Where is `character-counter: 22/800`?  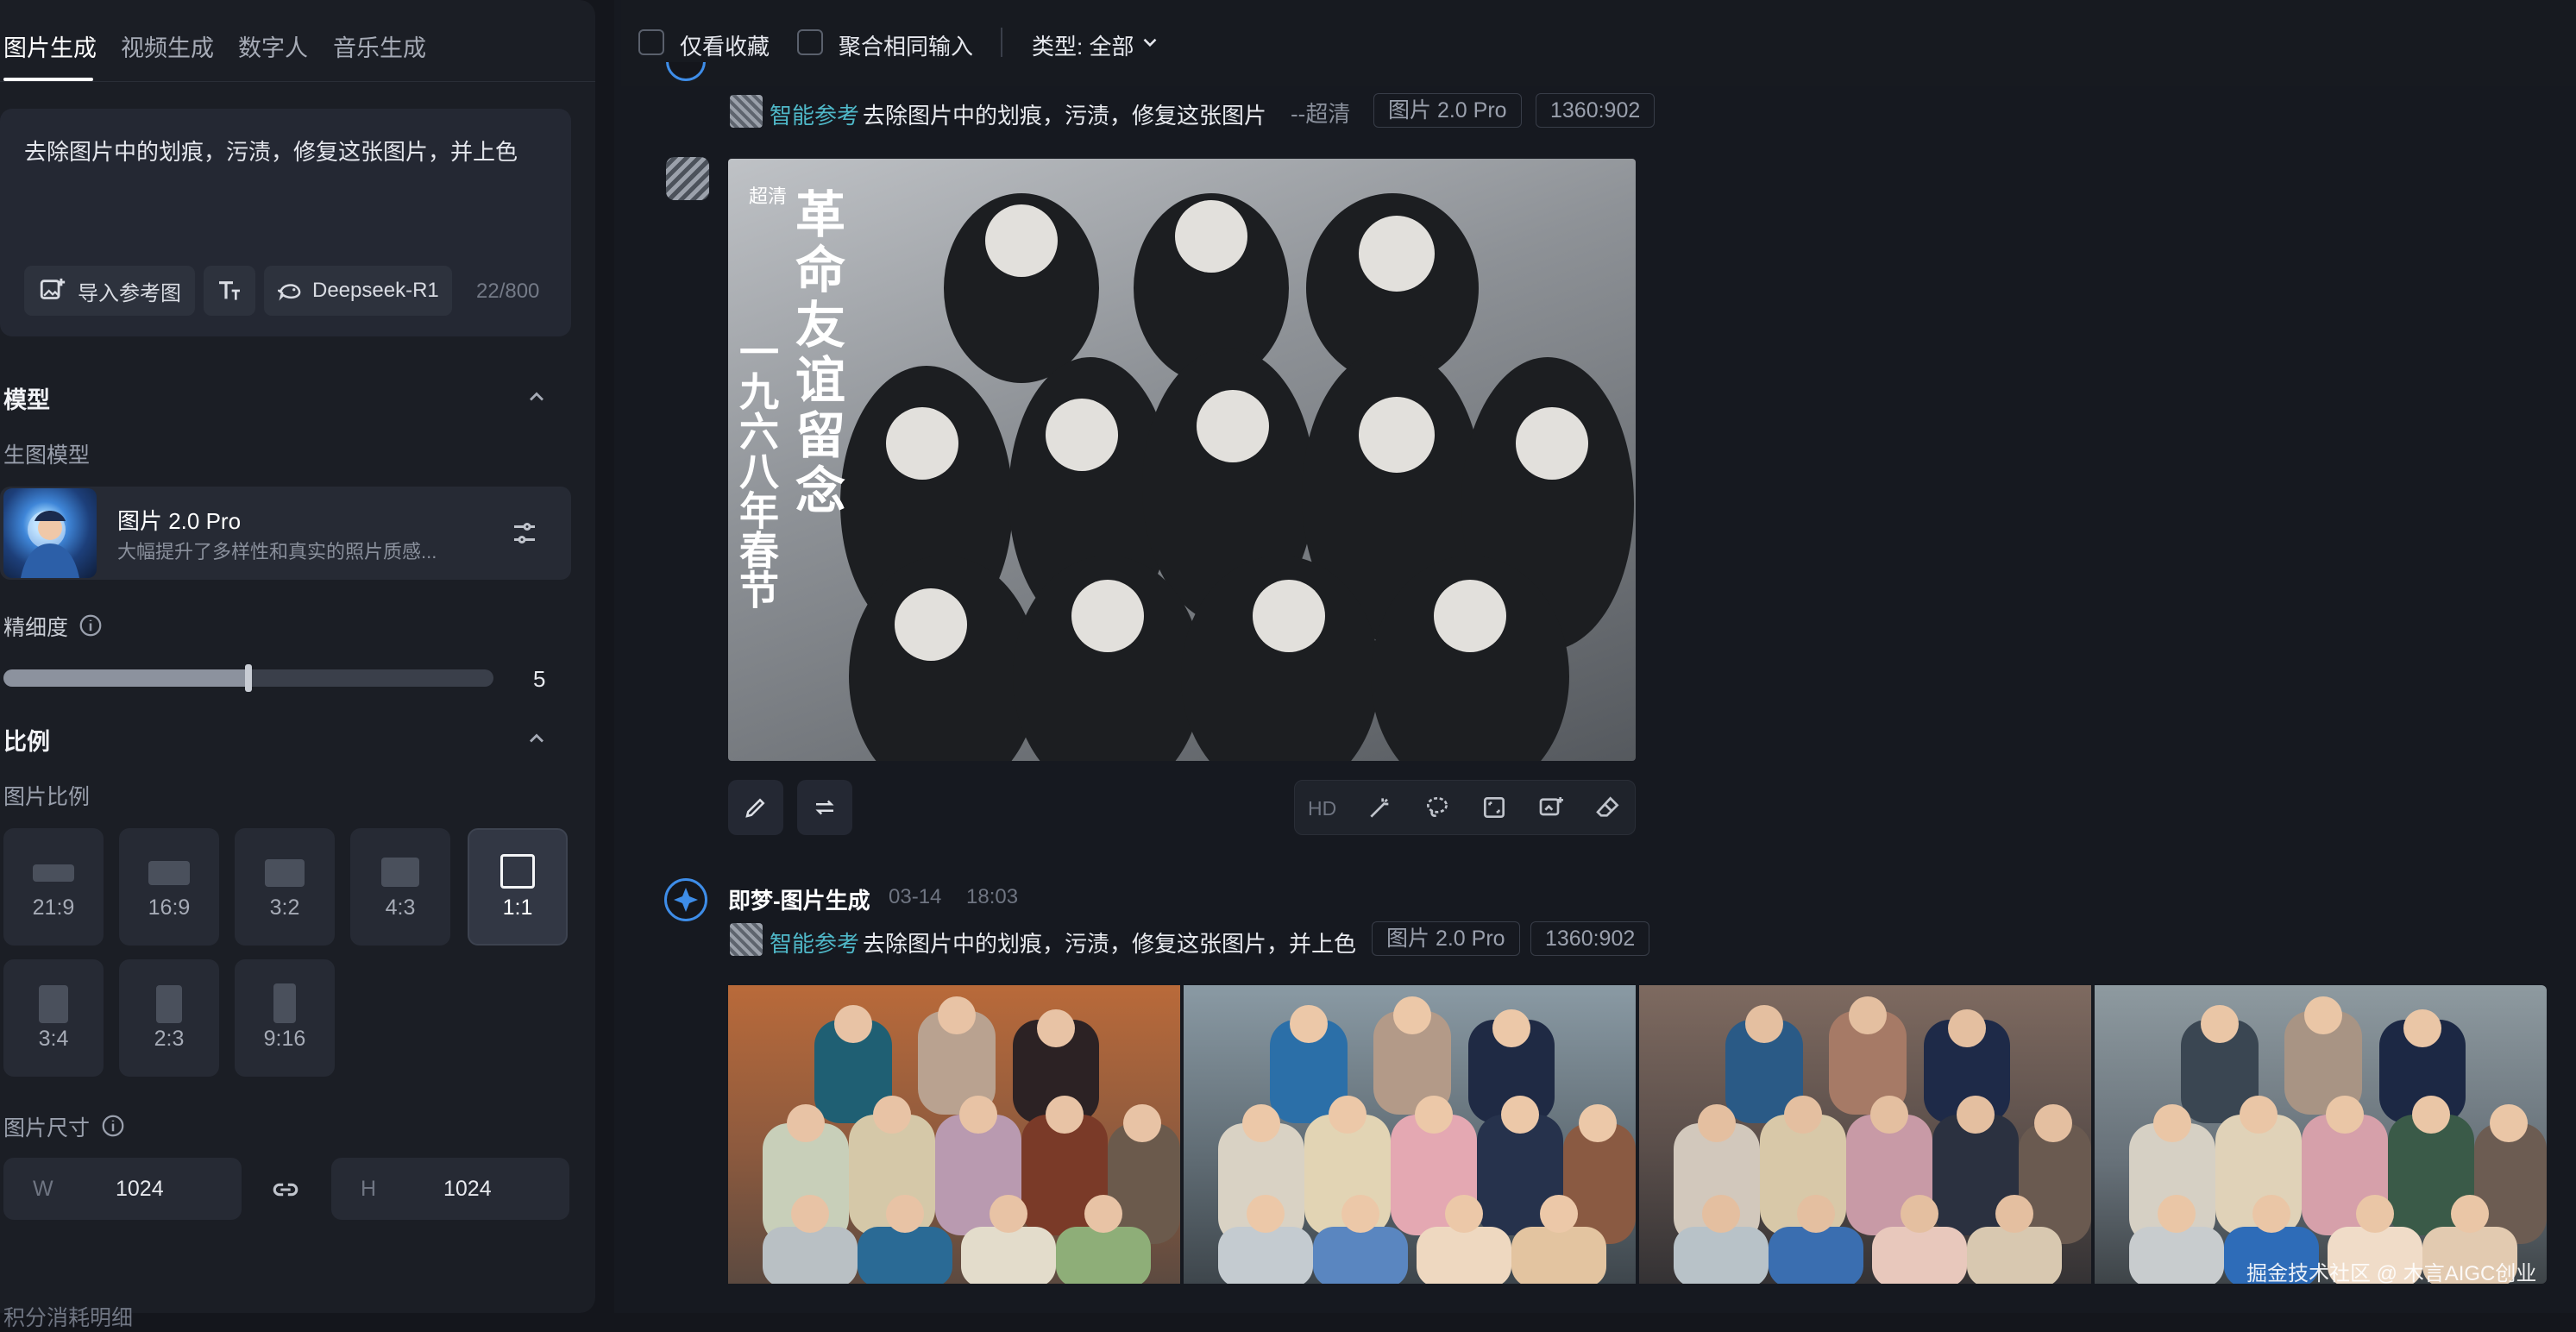
character-counter: 22/800 is located at coordinates (508, 291).